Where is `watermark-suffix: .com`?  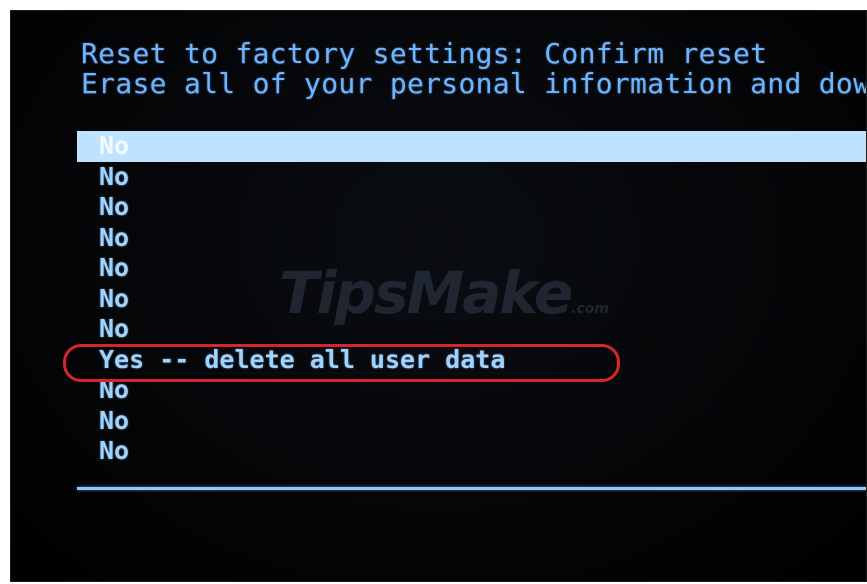
watermark-suffix: .com is located at coordinates (590, 309).